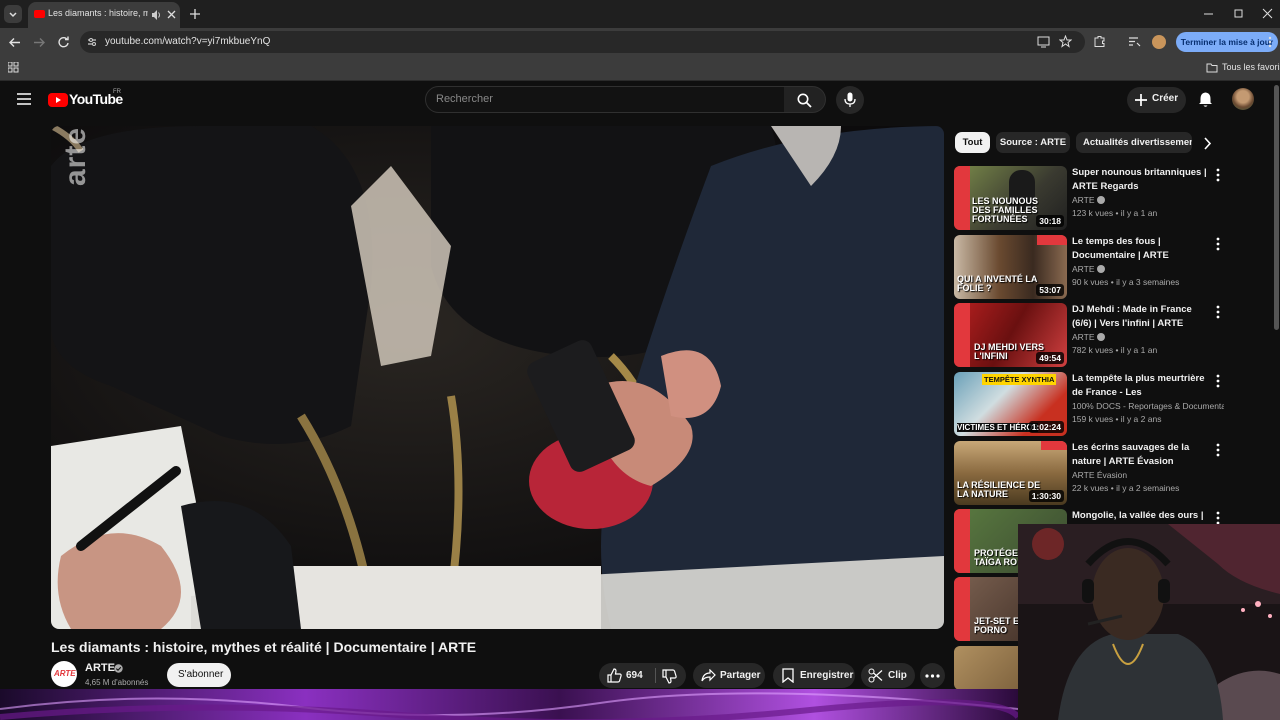  Describe the element at coordinates (13, 14) in the screenshot. I see `tab-search-button` at that location.